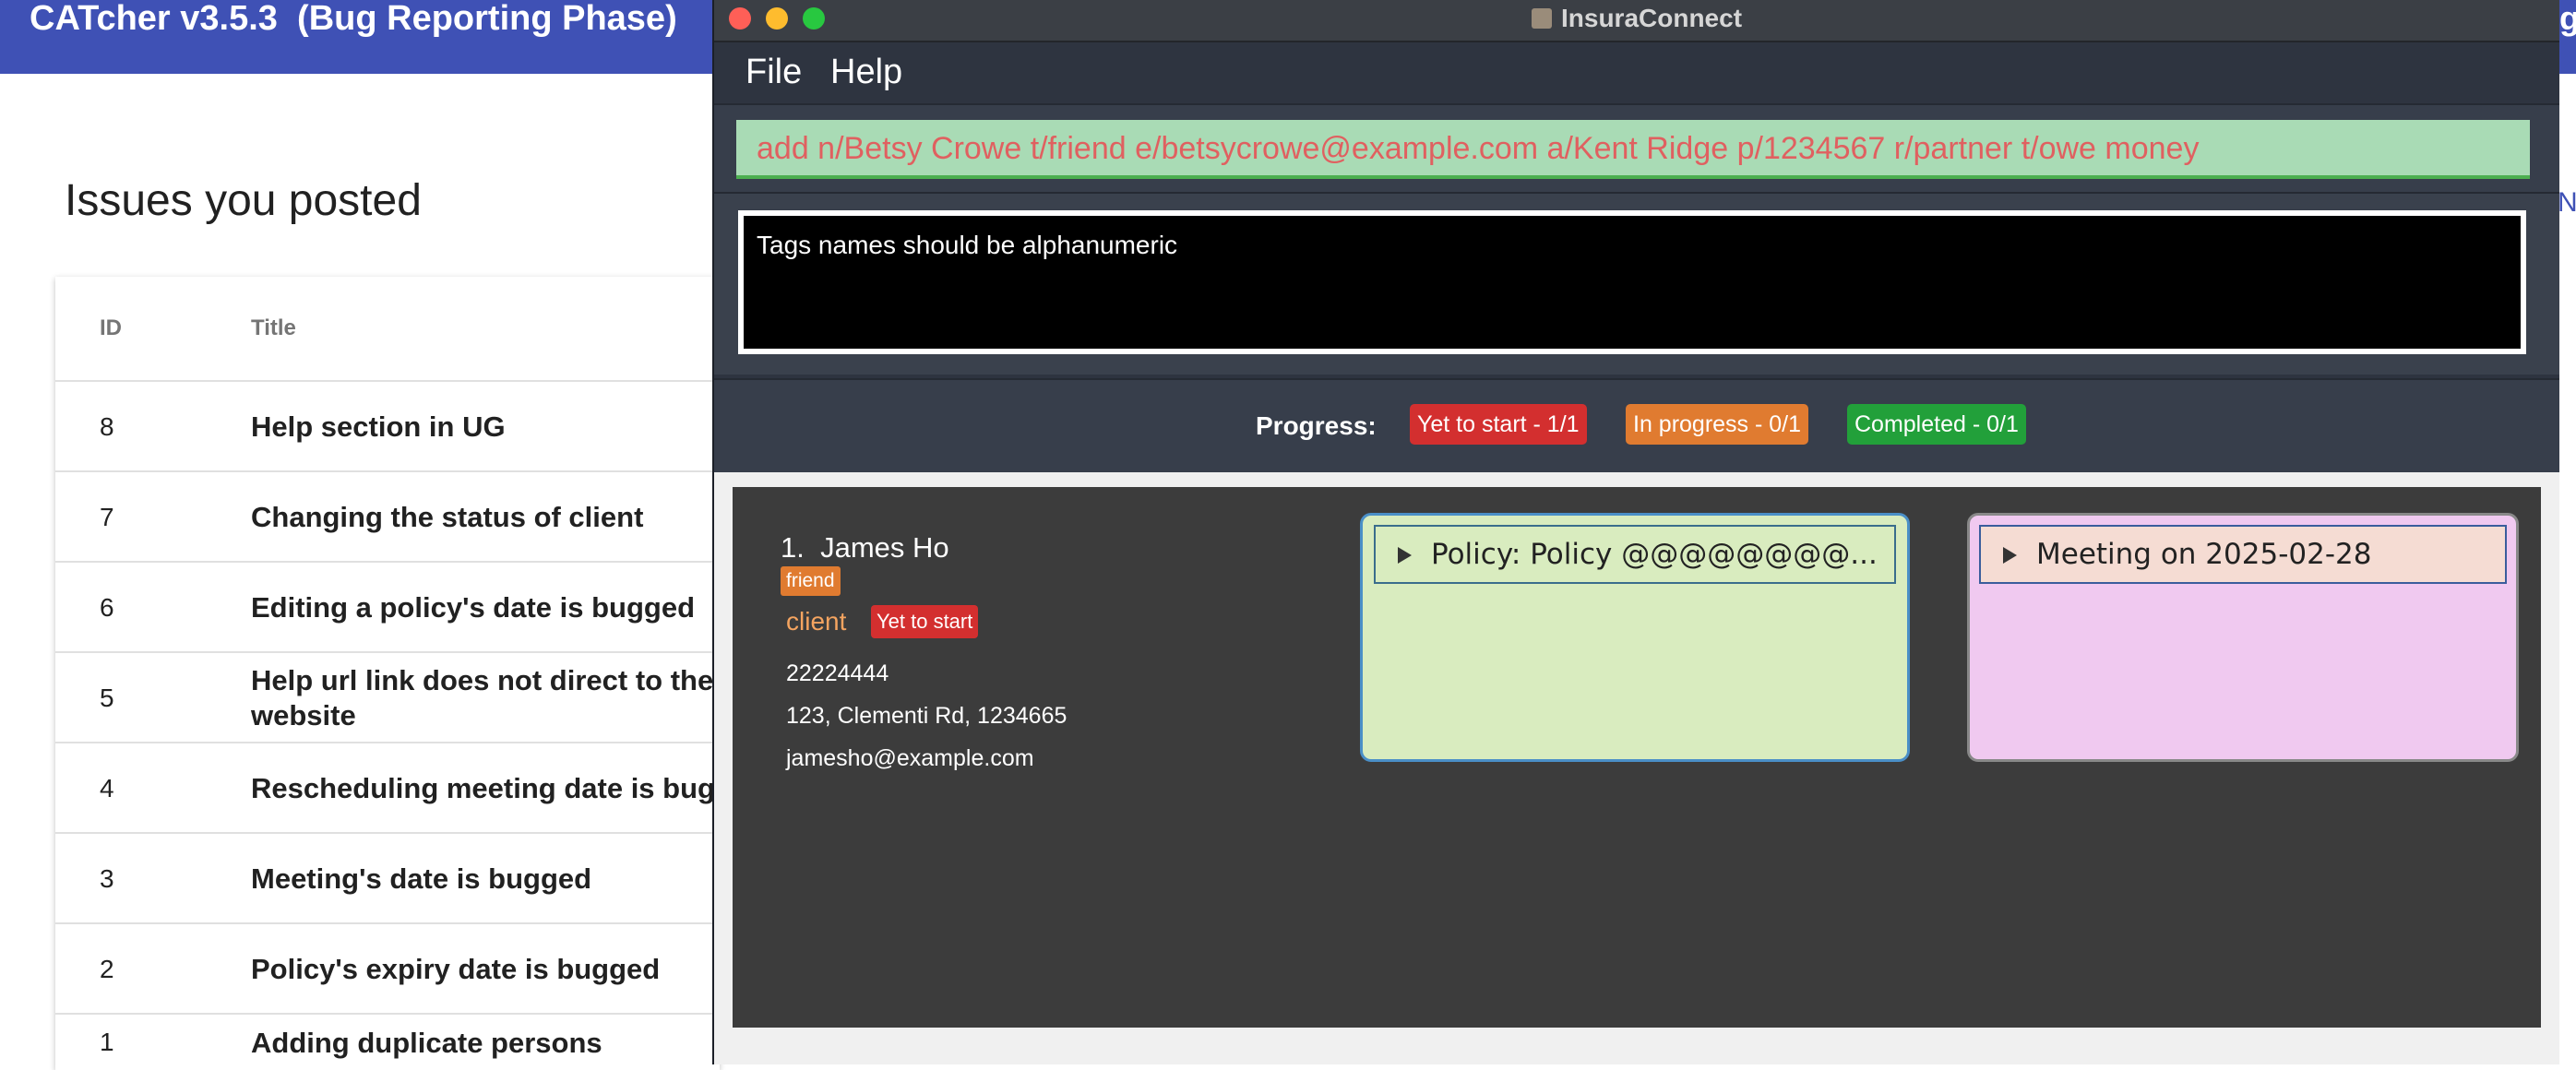 This screenshot has height=1070, width=2576. What do you see at coordinates (1717, 424) in the screenshot?
I see `in-progress-badge: In progress - 0/1` at bounding box center [1717, 424].